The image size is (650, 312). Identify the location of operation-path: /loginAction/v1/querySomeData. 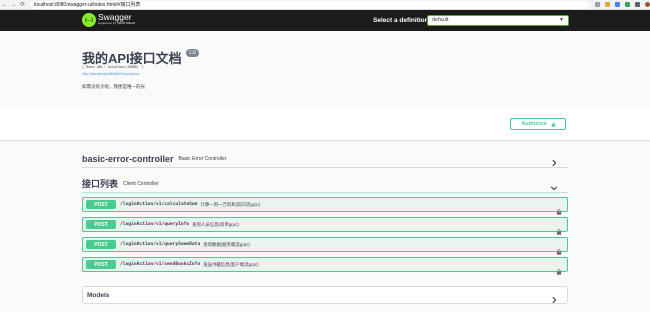
(160, 244).